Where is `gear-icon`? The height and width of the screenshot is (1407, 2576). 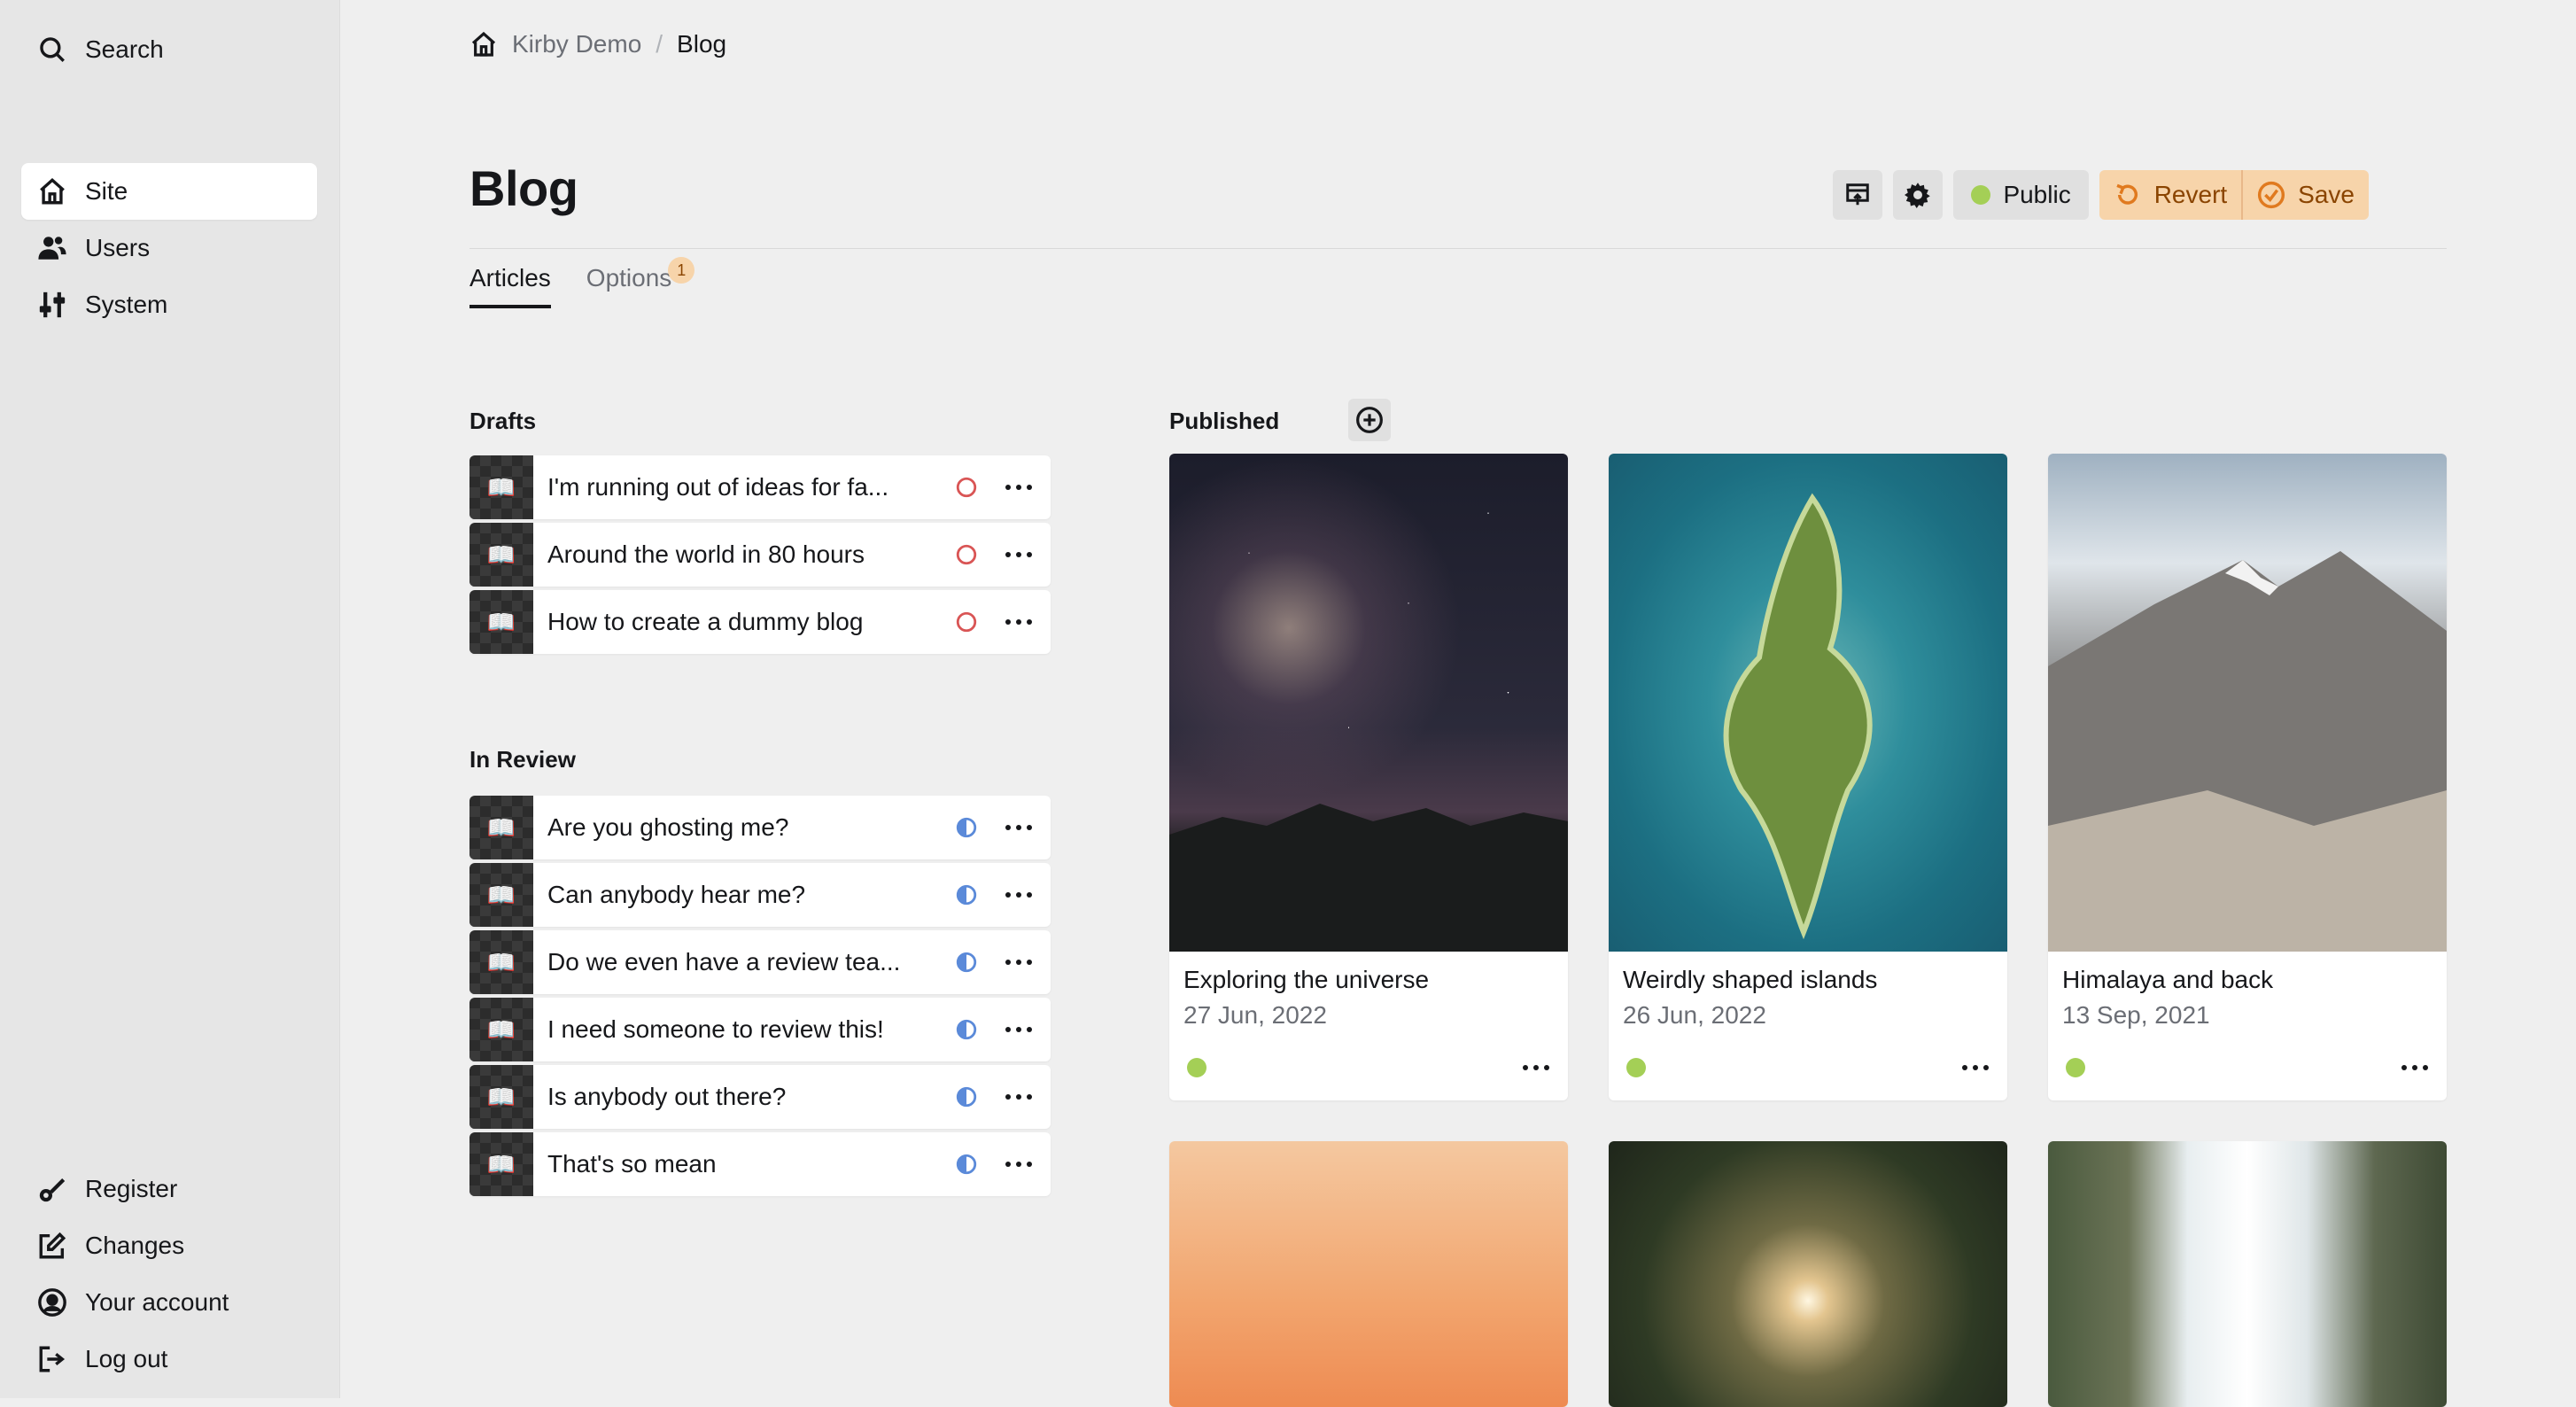 gear-icon is located at coordinates (1918, 196).